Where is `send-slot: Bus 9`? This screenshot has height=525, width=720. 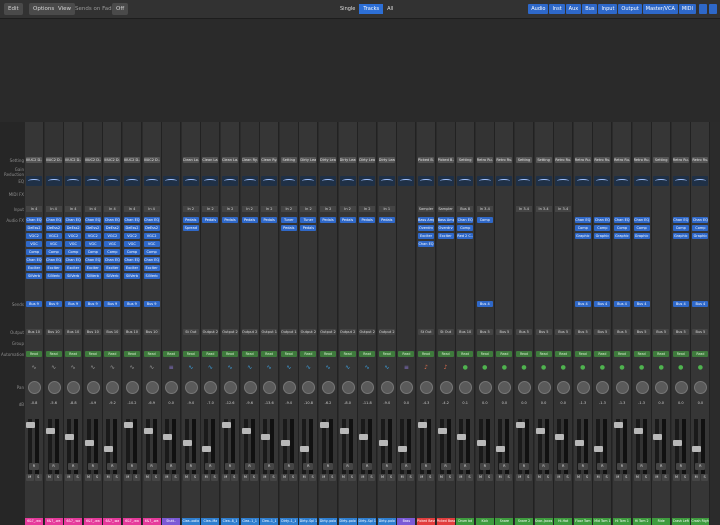 send-slot: Bus 9 is located at coordinates (132, 304).